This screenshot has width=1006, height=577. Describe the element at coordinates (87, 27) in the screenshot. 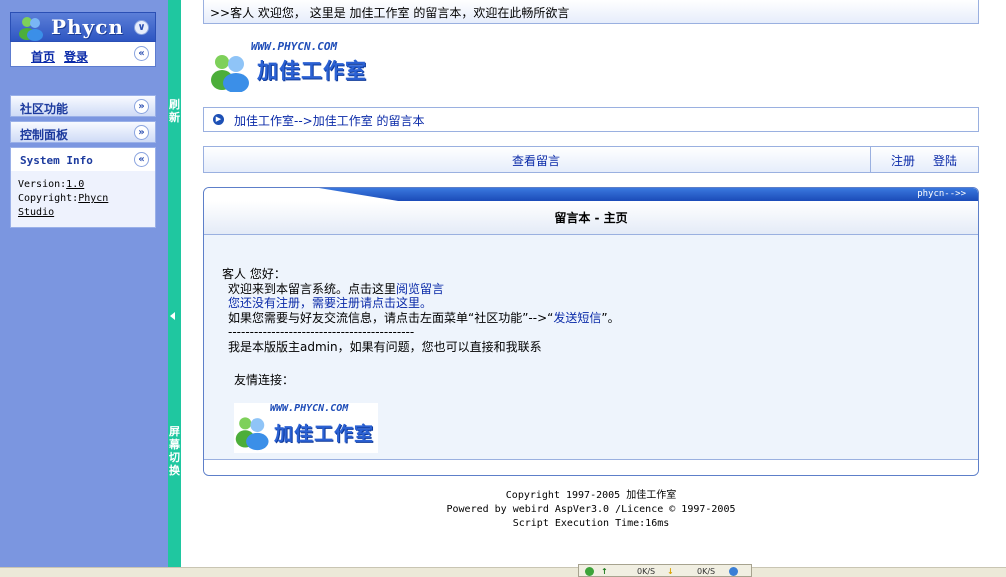

I see `sidebar-logo-text: Phycn` at that location.